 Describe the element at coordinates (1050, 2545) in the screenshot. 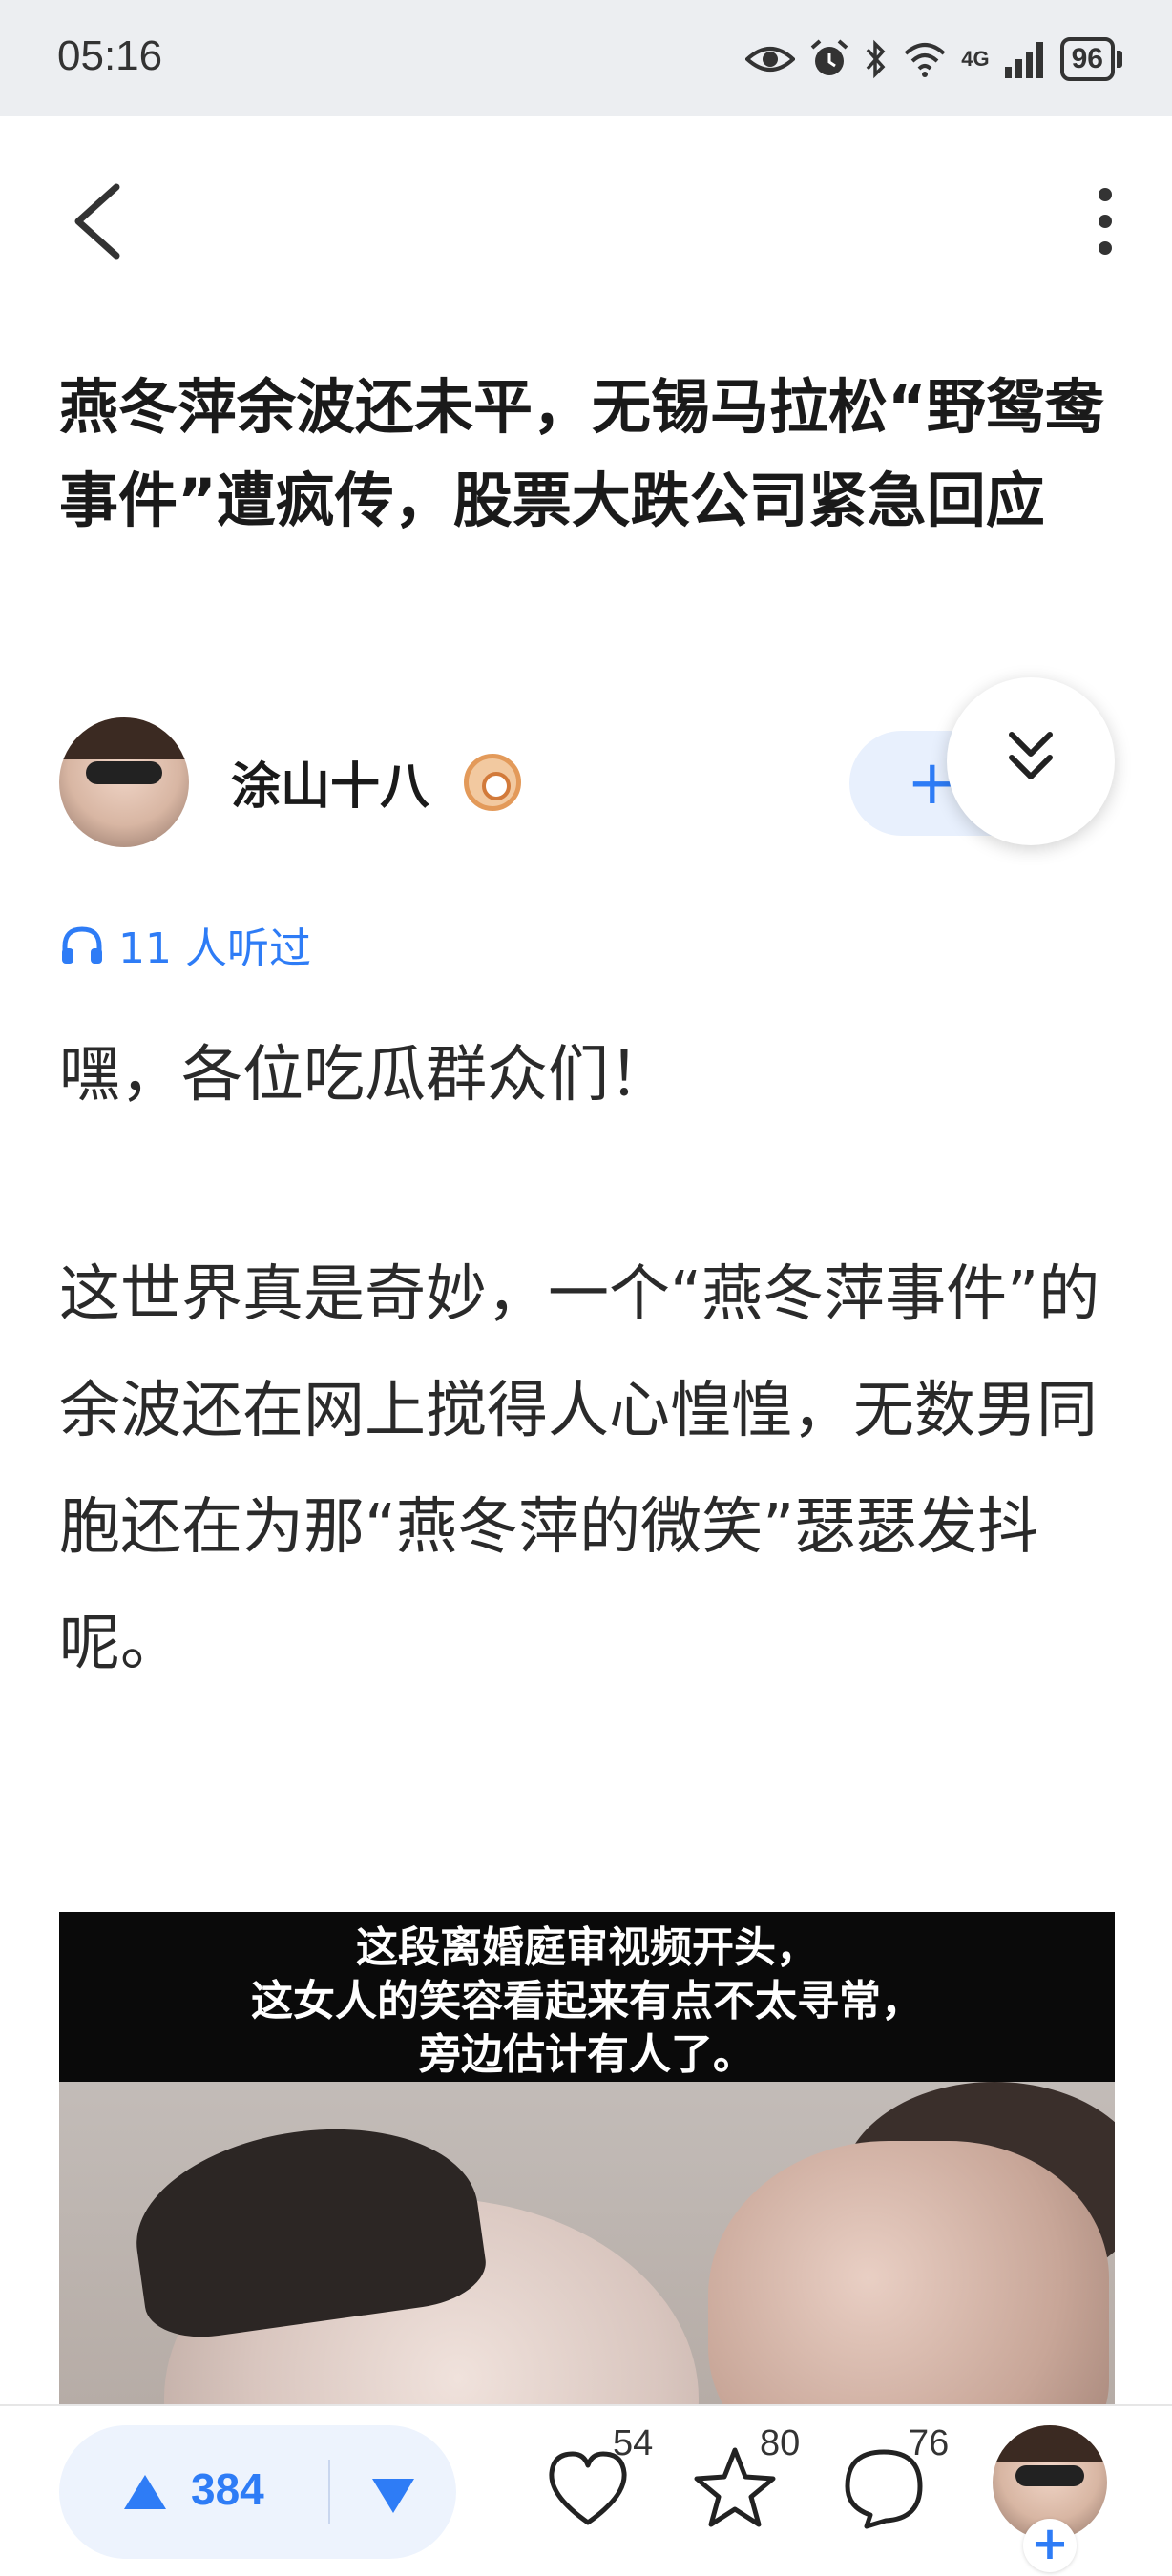

I see `follow-plus-button: +` at that location.